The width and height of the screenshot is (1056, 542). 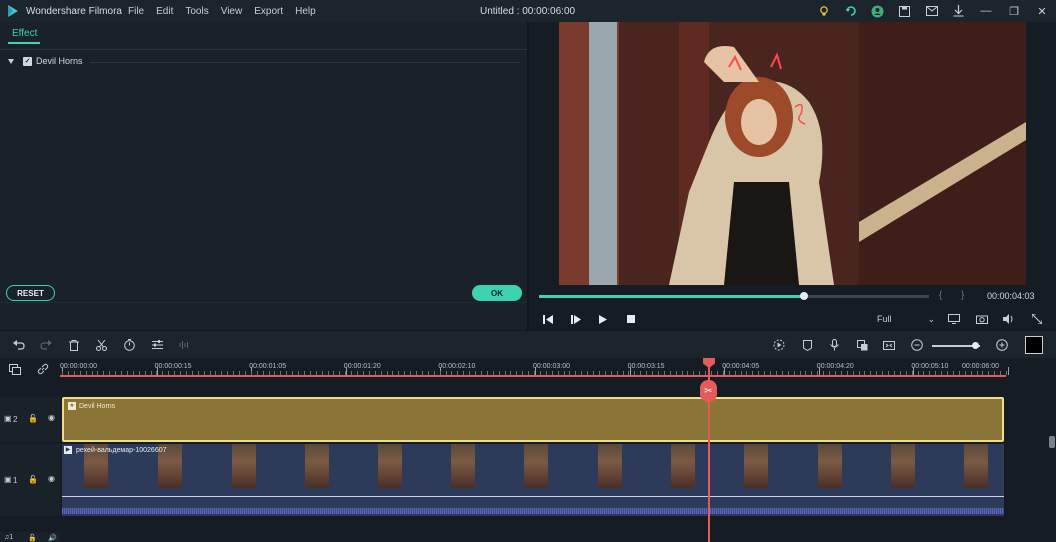 I want to click on voiceover-icon, so click(x=862, y=345).